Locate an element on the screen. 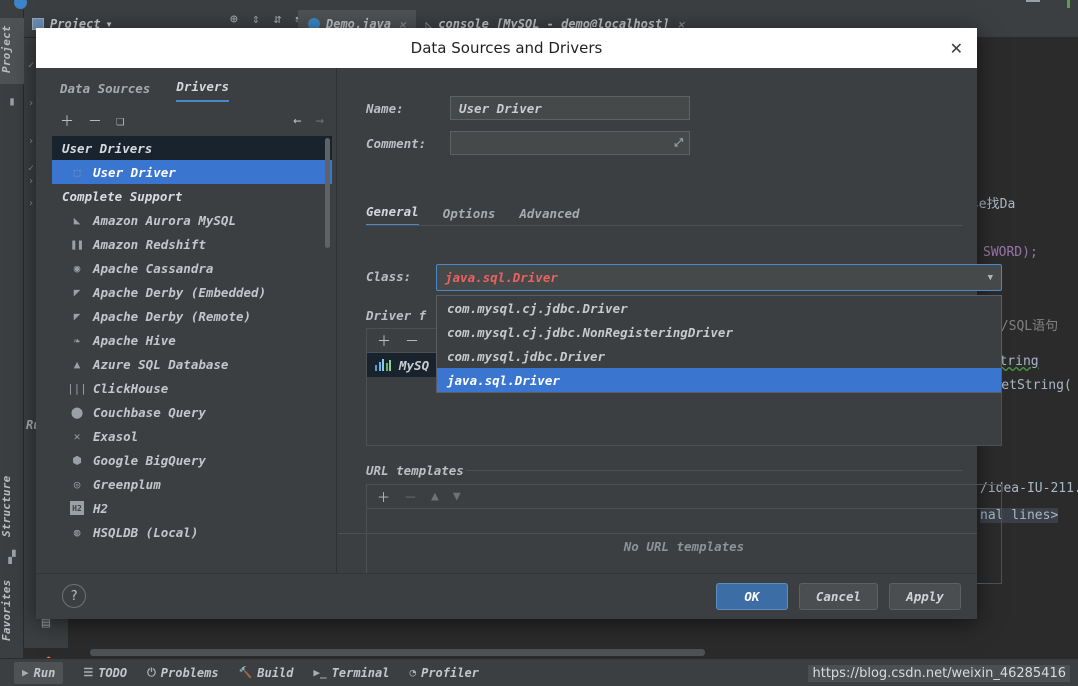 Image resolution: width=1078 pixels, height=686 pixels. footer-divider is located at coordinates (657, 533).